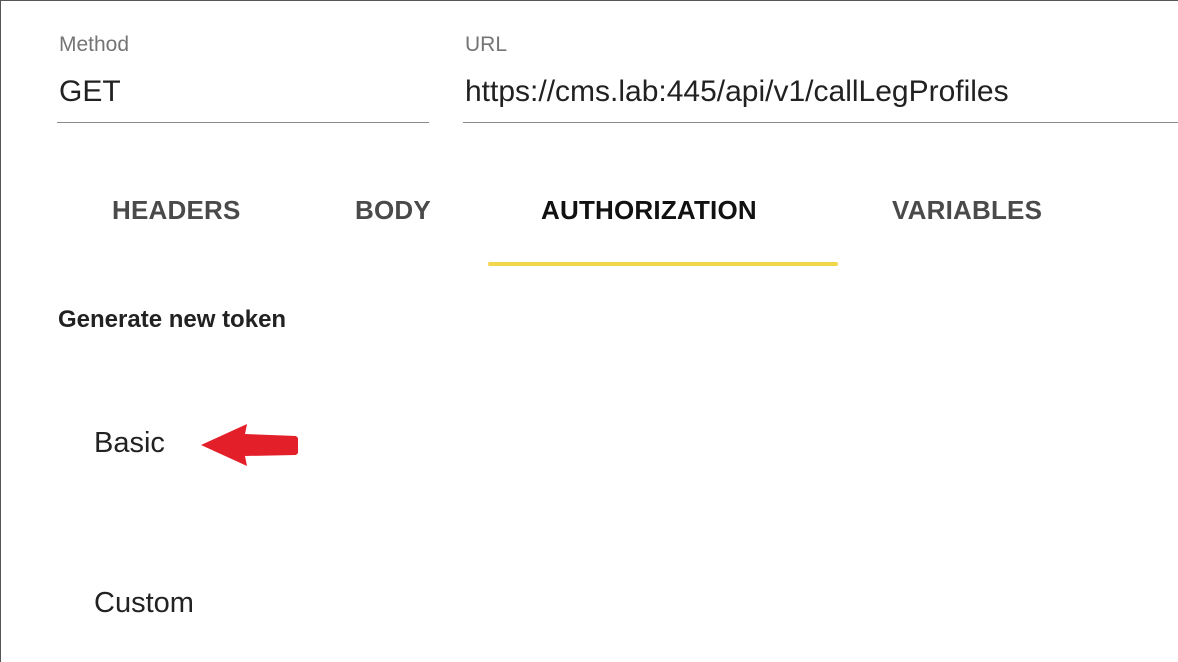  What do you see at coordinates (176, 210) in the screenshot?
I see `tab-headers: HEADERS` at bounding box center [176, 210].